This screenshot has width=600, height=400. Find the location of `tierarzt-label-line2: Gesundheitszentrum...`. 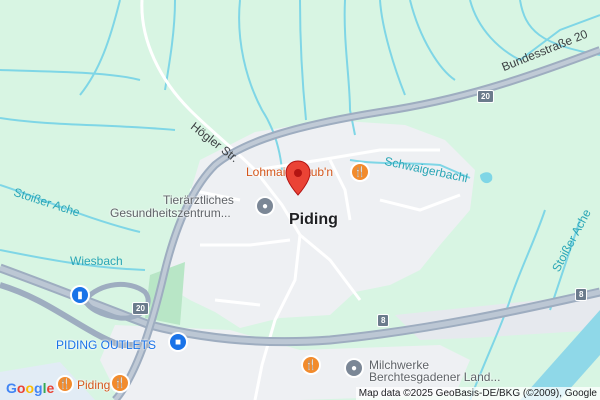

tierarzt-label-line2: Gesundheitszentrum... is located at coordinates (170, 213).